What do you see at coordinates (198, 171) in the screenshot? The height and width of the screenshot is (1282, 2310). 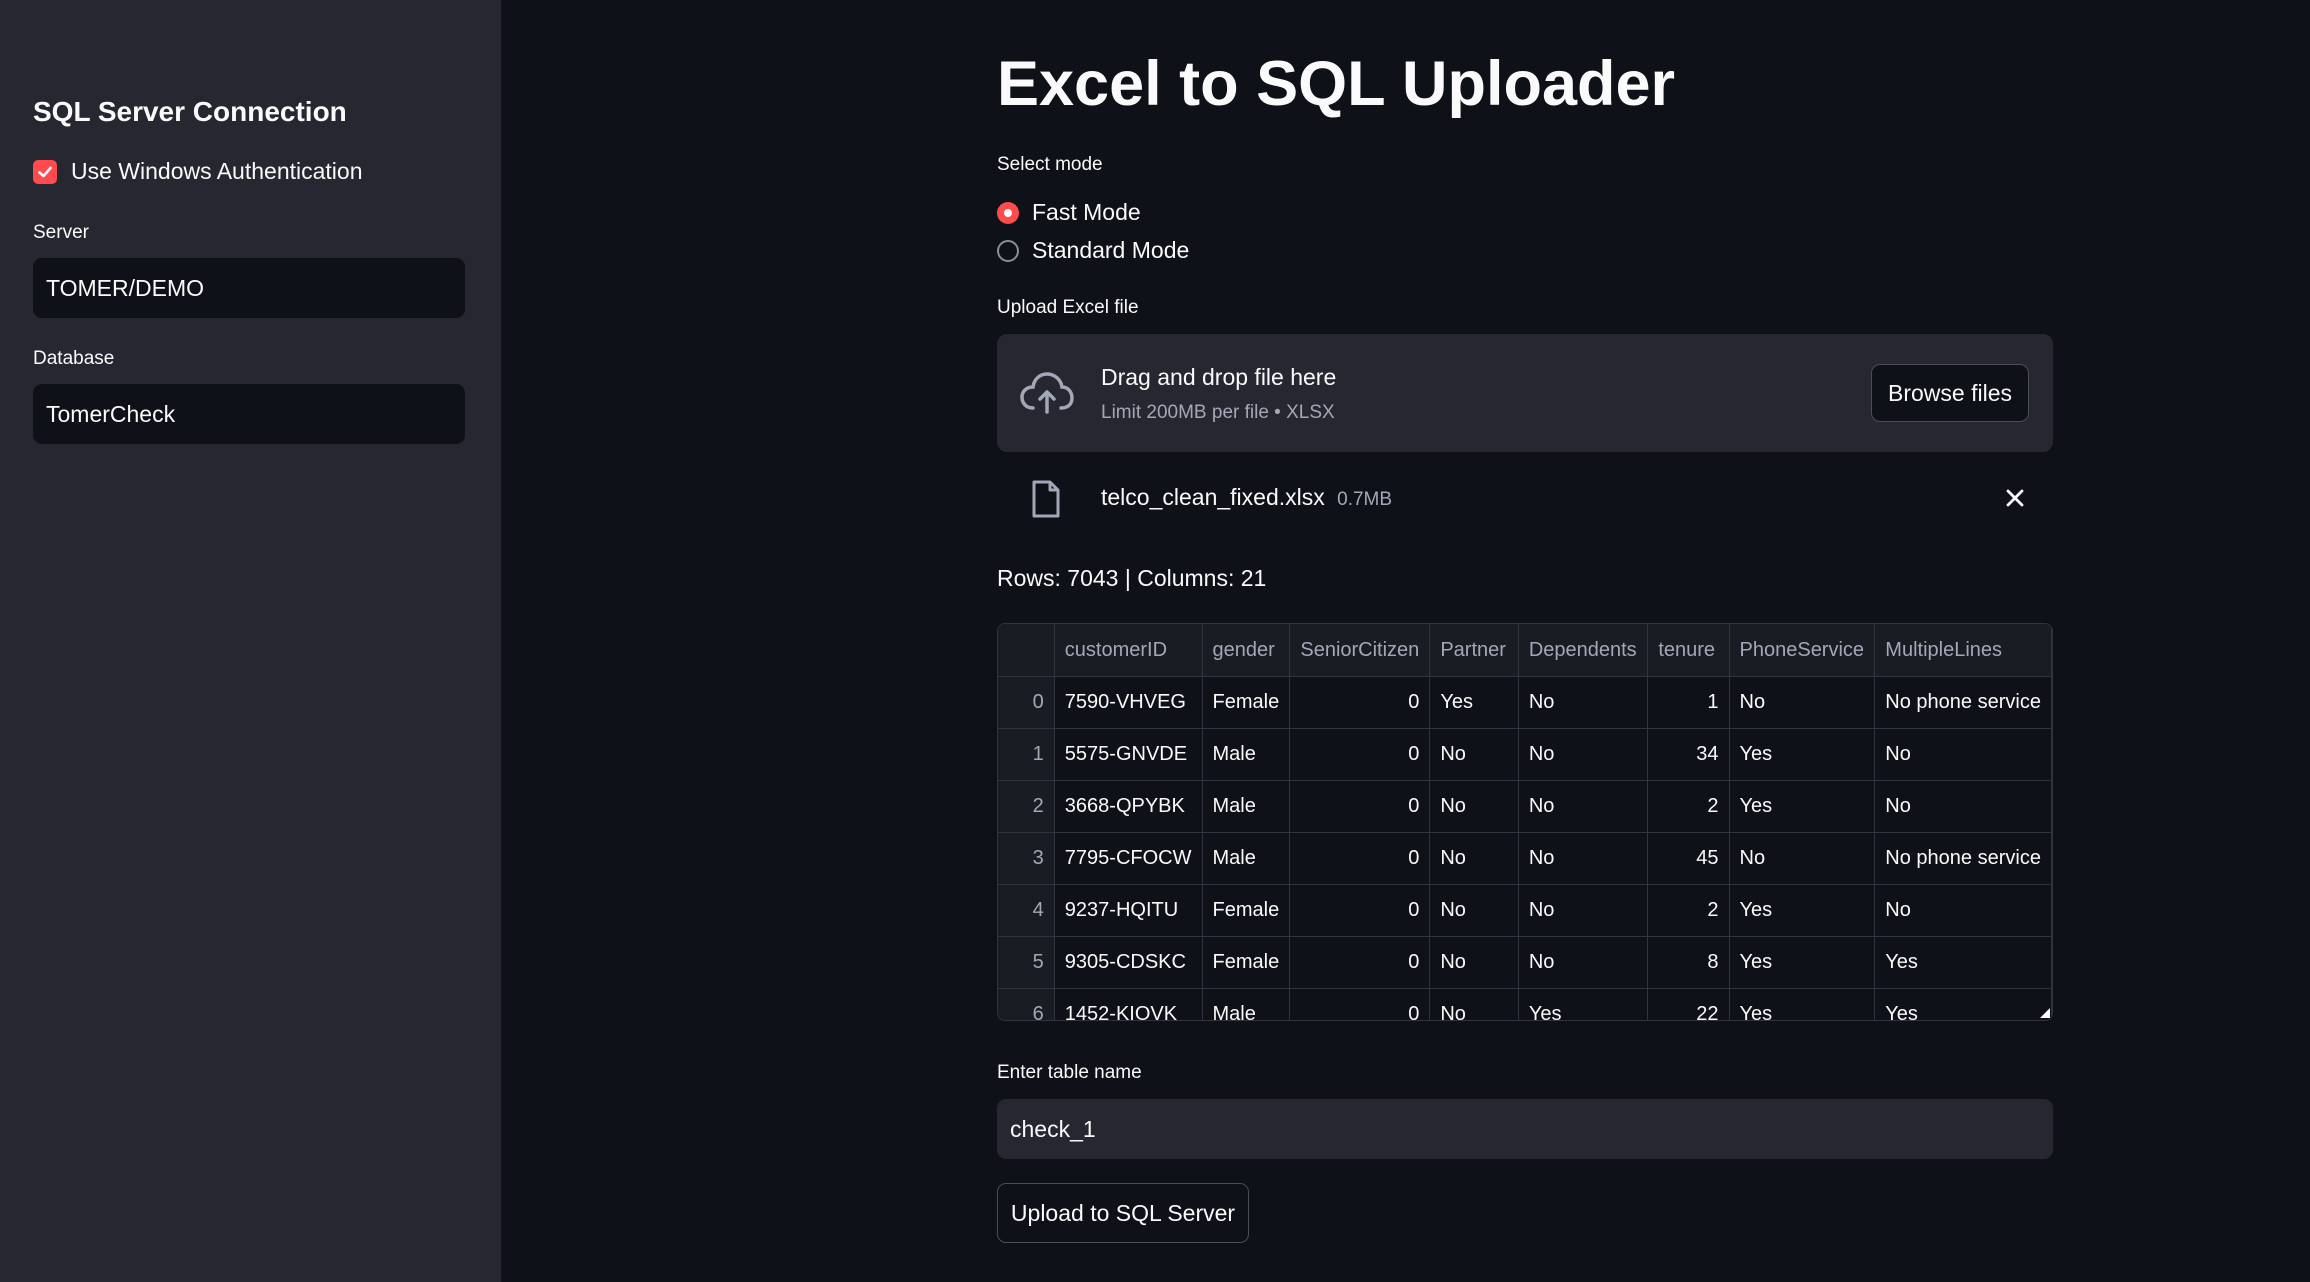 I see `windows-auth-checkbox: Use Windows Authentication` at bounding box center [198, 171].